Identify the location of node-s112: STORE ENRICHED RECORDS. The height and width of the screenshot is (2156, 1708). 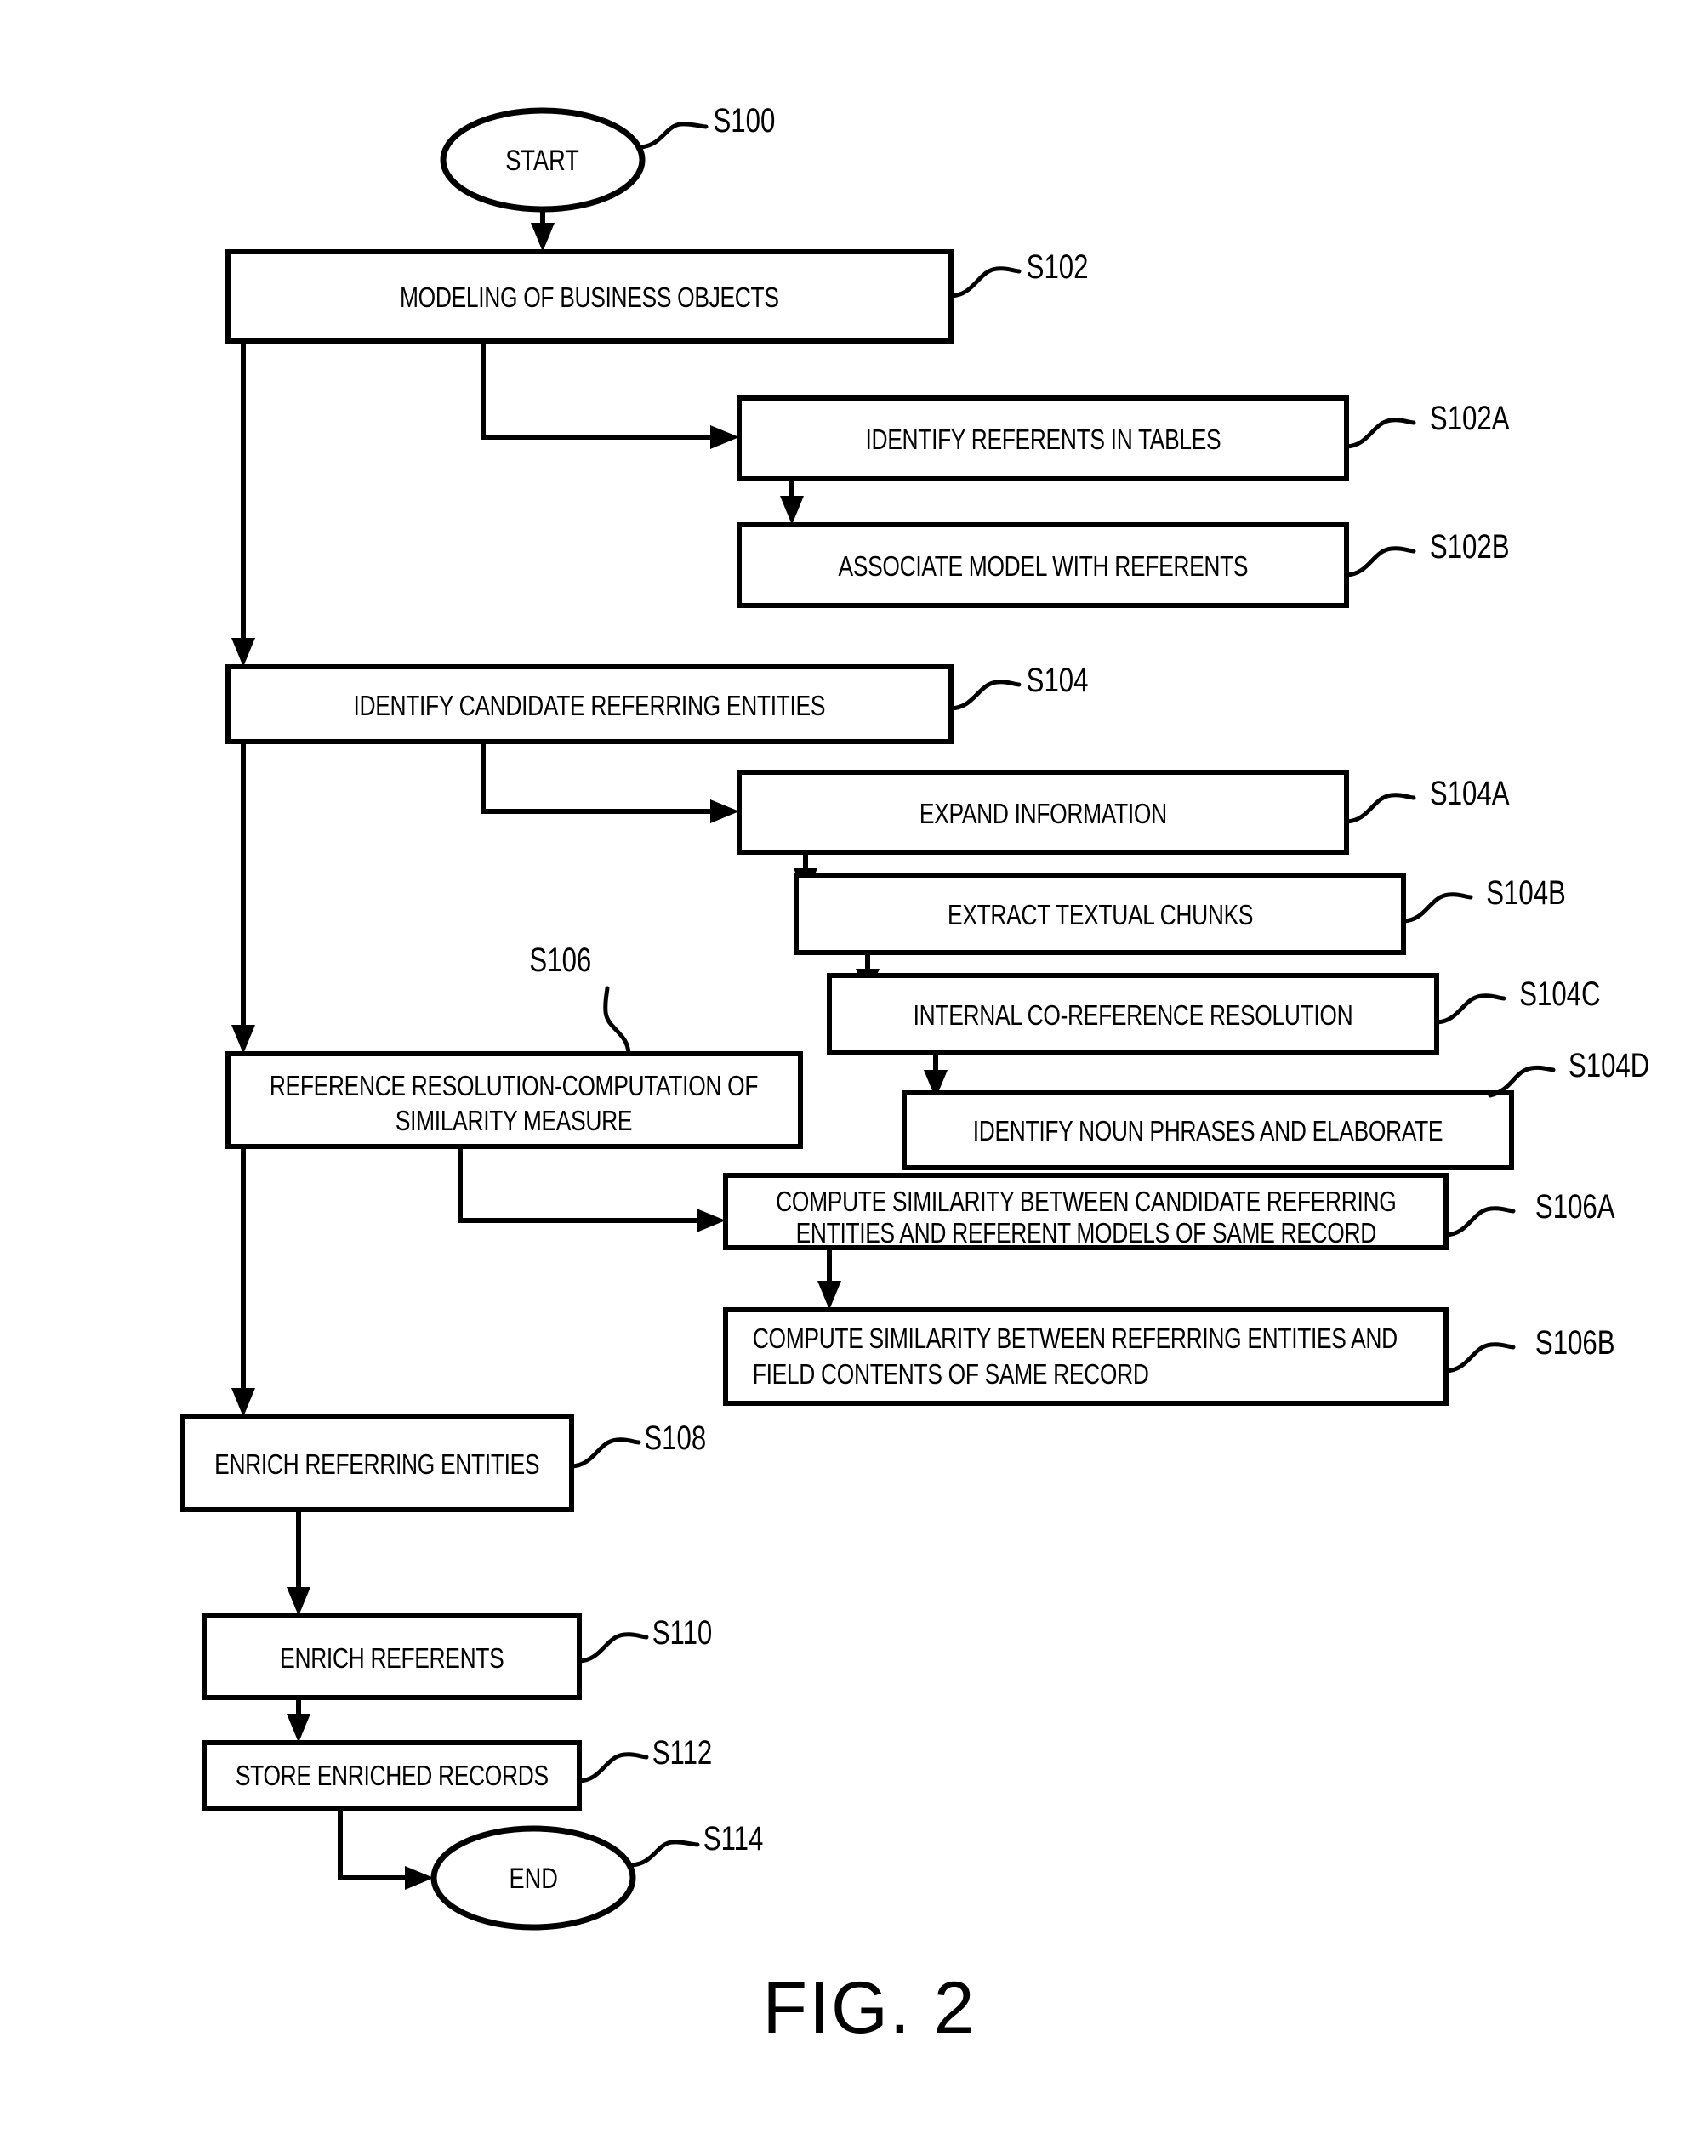
(392, 1775).